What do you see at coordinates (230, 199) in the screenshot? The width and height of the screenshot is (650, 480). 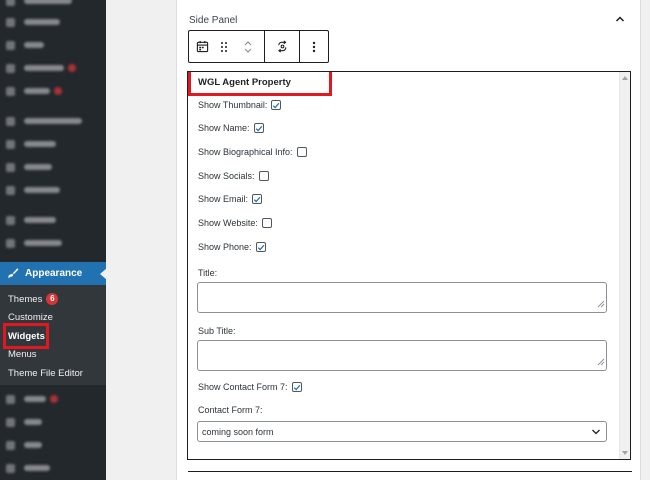 I see `option-row: Show Email:` at bounding box center [230, 199].